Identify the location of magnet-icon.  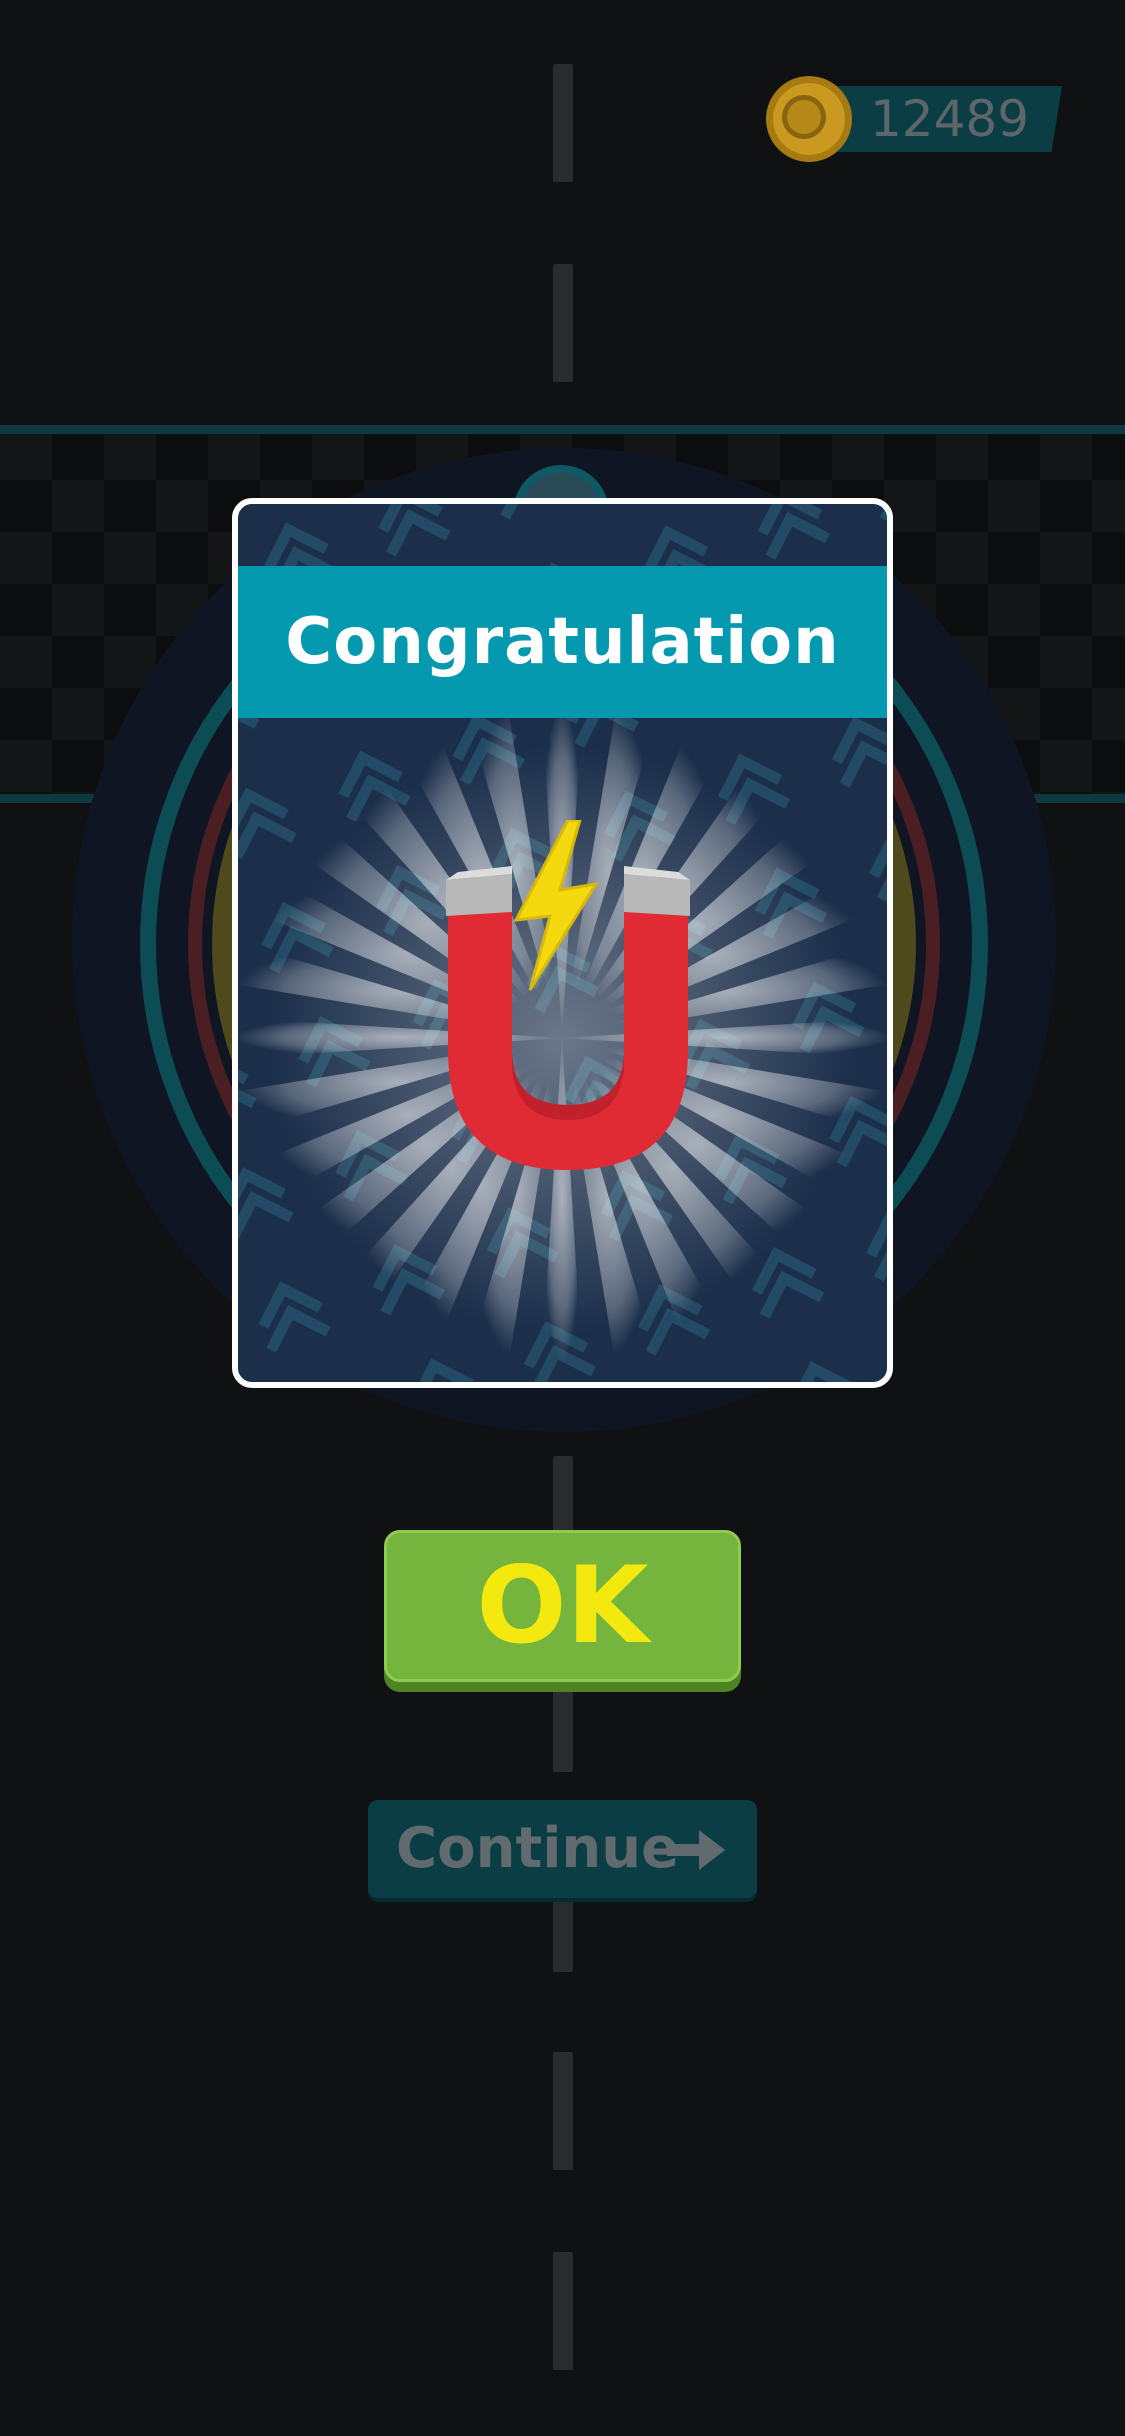
(568, 995).